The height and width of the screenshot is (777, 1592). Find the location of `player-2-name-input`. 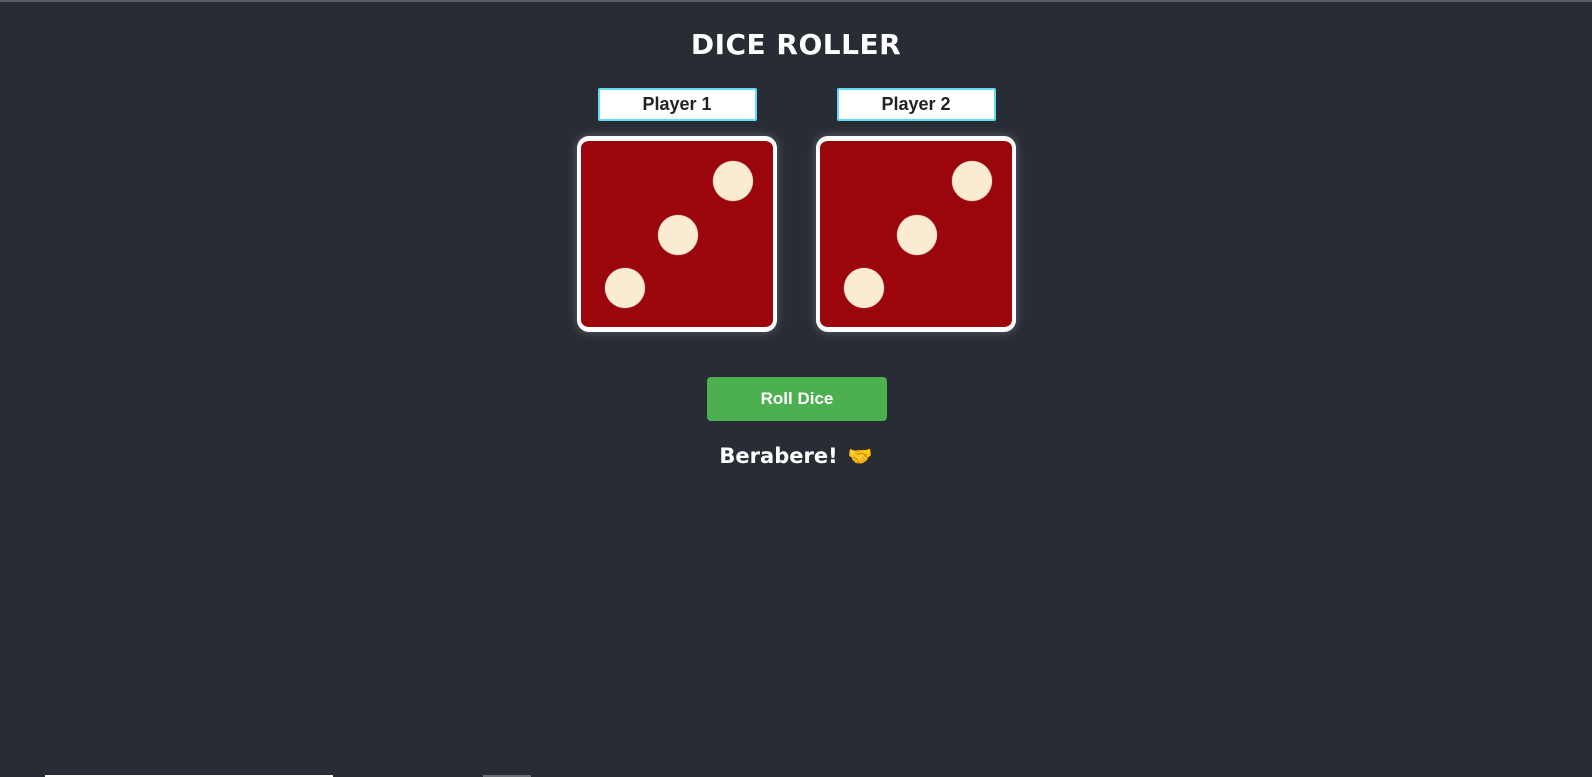

player-2-name-input is located at coordinates (916, 104).